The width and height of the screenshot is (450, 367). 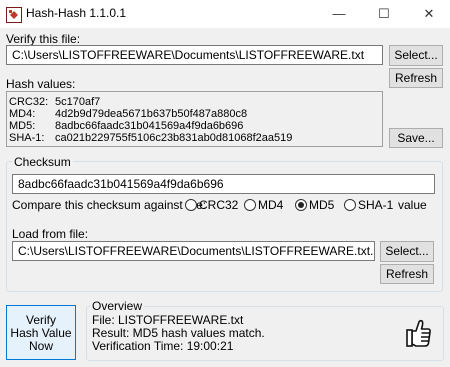 What do you see at coordinates (429, 14) in the screenshot?
I see `close-button: ✕` at bounding box center [429, 14].